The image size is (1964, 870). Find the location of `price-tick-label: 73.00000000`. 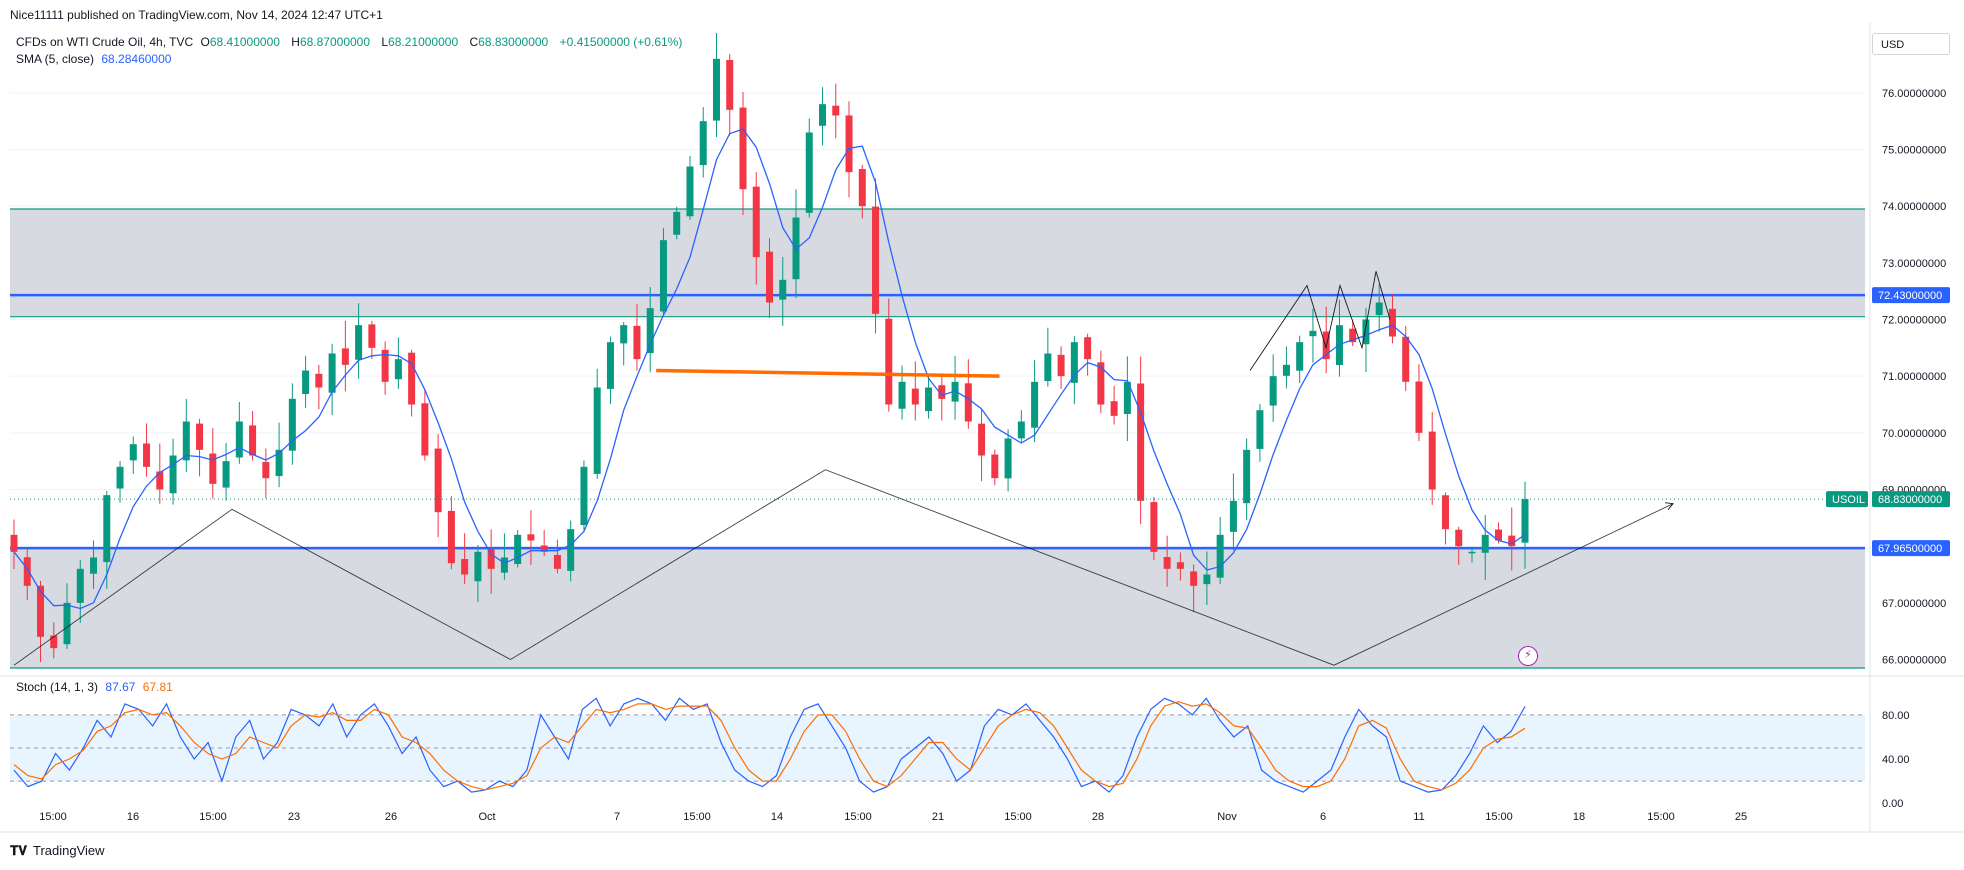

price-tick-label: 73.00000000 is located at coordinates (1914, 264).